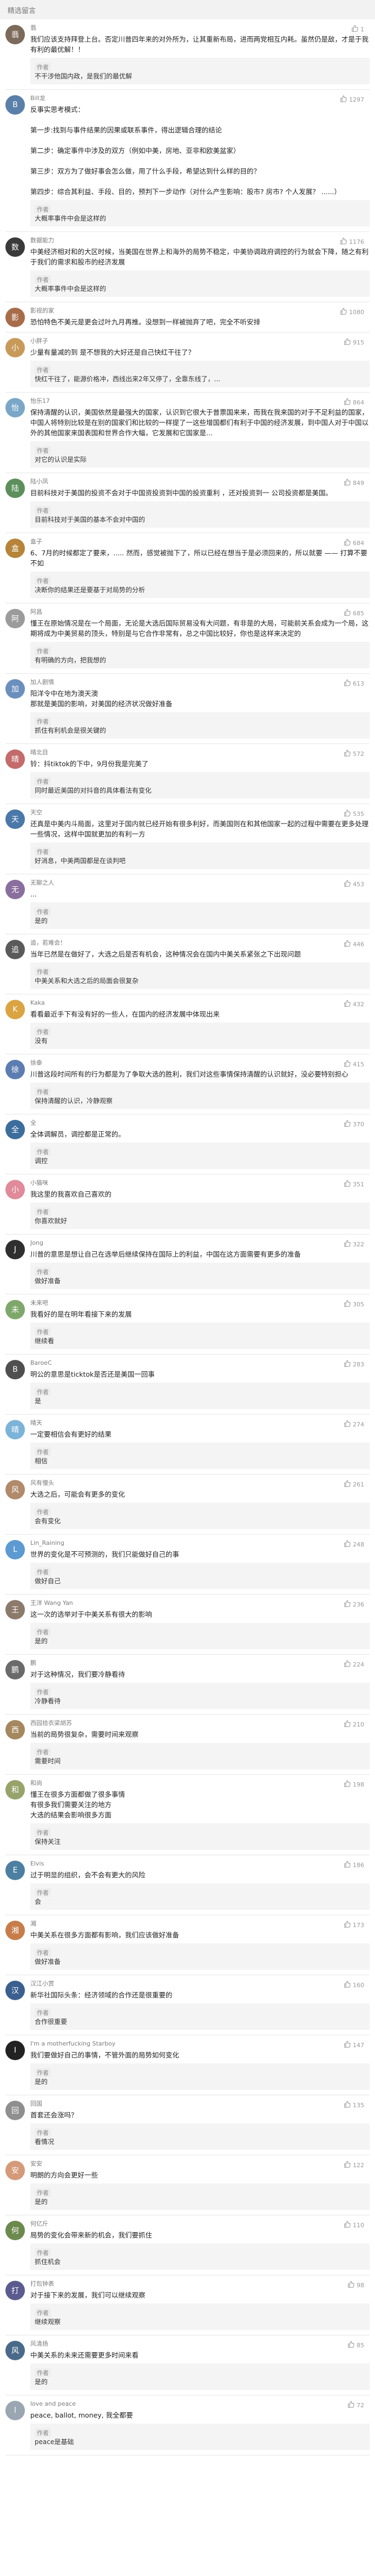 This screenshot has height=2576, width=375. What do you see at coordinates (200, 1423) in the screenshot?
I see `commenter-name: 晴天` at bounding box center [200, 1423].